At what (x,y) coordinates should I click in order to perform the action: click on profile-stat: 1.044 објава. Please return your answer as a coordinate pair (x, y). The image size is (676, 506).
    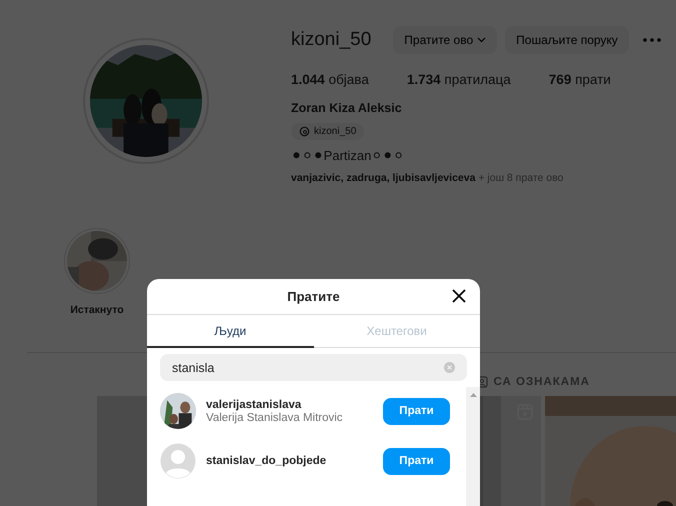
    Looking at the image, I should click on (330, 79).